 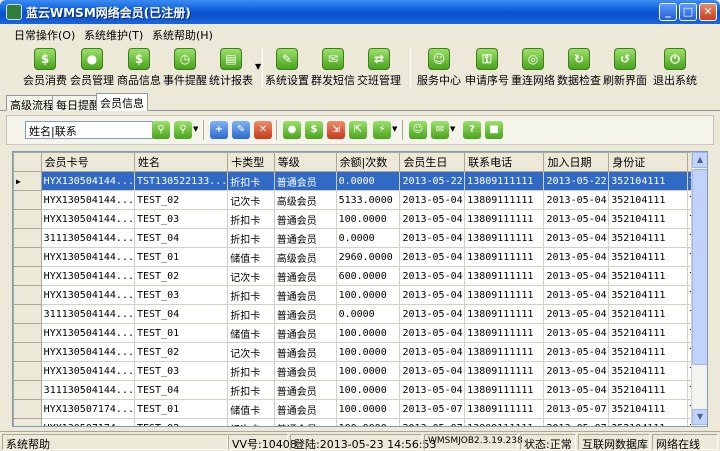 What do you see at coordinates (494, 130) in the screenshot?
I see `close-panel-icon: ■` at bounding box center [494, 130].